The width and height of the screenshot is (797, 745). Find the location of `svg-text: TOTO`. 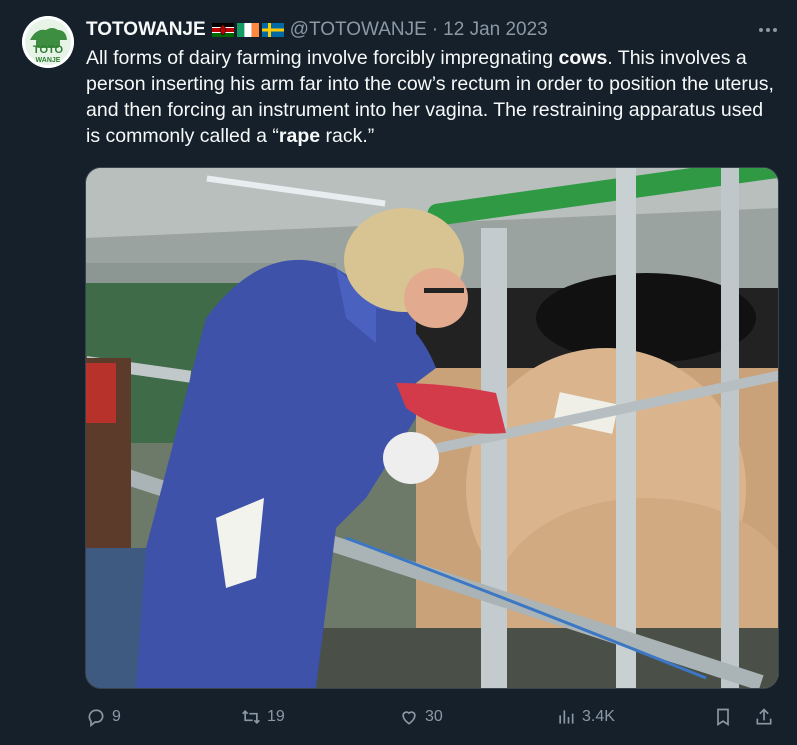

svg-text: TOTO is located at coordinates (48, 50).